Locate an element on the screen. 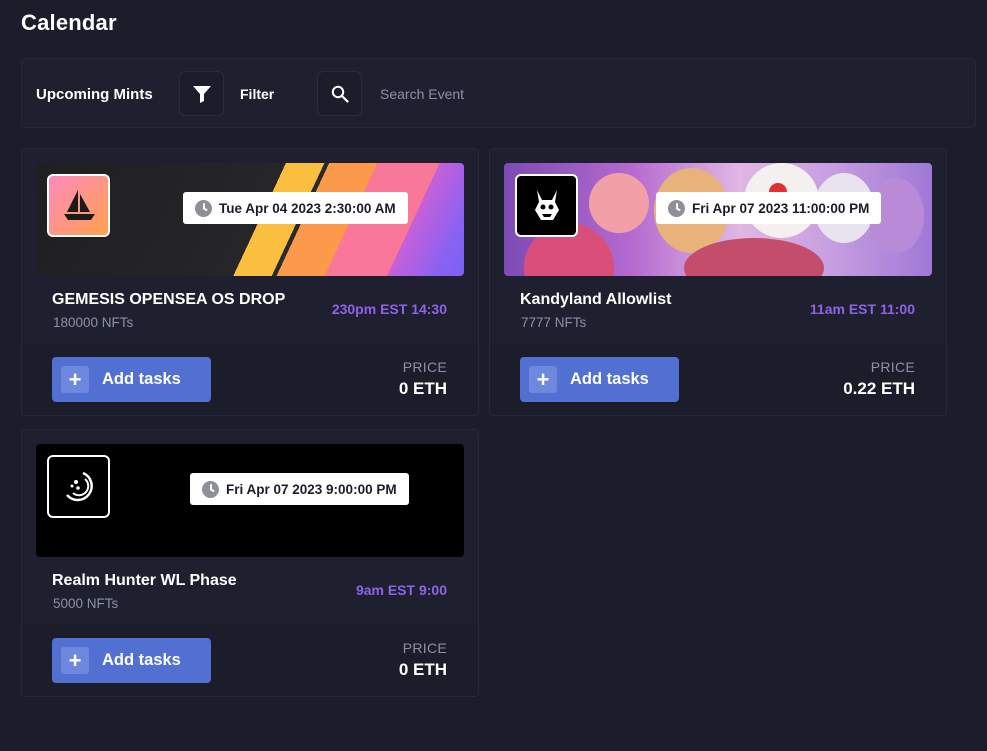  kandyland-rabbit-icon is located at coordinates (546, 204).